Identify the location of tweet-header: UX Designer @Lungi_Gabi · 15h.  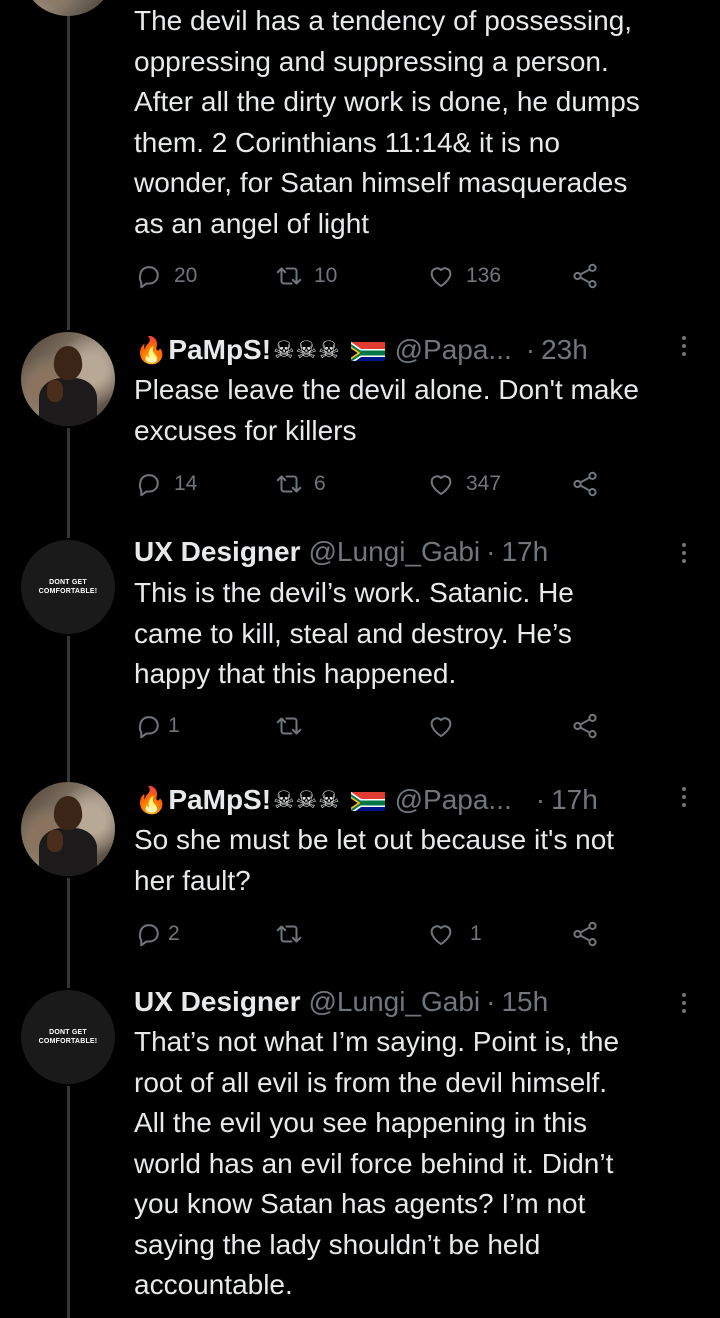
(341, 1002).